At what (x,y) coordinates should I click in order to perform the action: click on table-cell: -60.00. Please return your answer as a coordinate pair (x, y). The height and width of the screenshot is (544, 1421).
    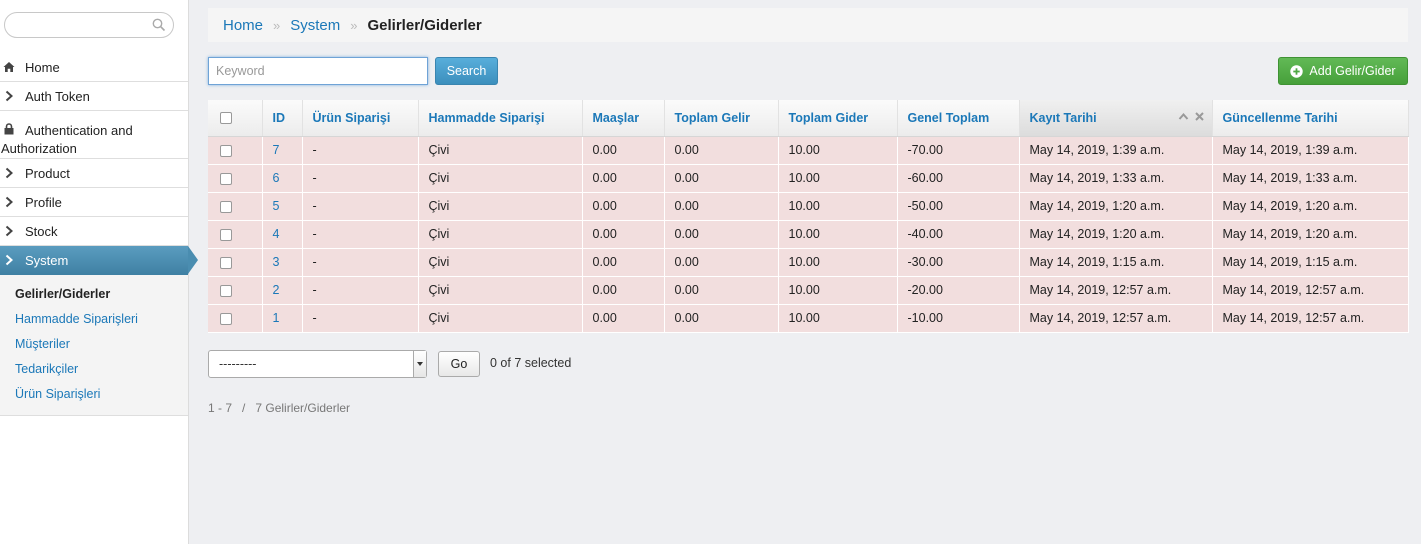
    Looking at the image, I should click on (958, 178).